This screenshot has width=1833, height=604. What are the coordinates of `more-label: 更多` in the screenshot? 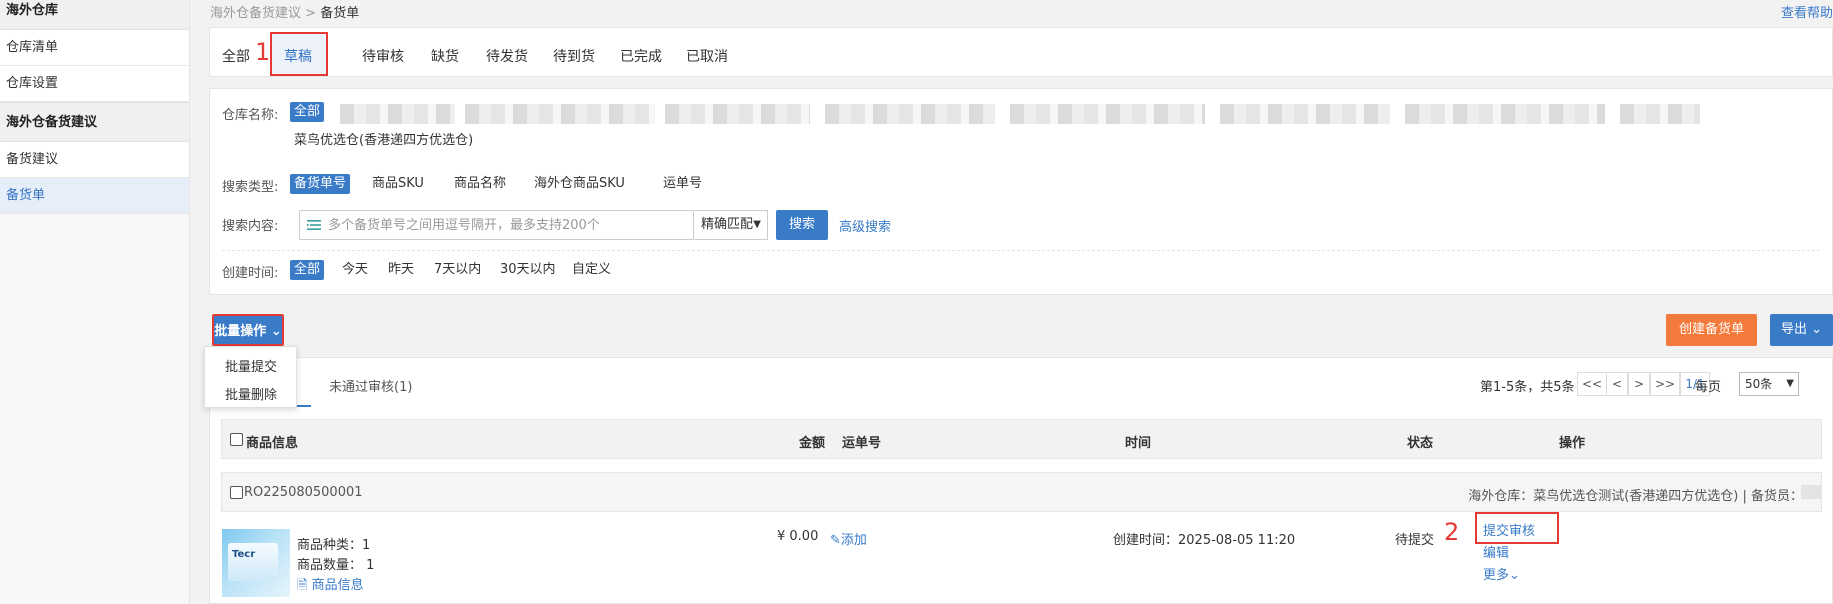 It's located at (1496, 575).